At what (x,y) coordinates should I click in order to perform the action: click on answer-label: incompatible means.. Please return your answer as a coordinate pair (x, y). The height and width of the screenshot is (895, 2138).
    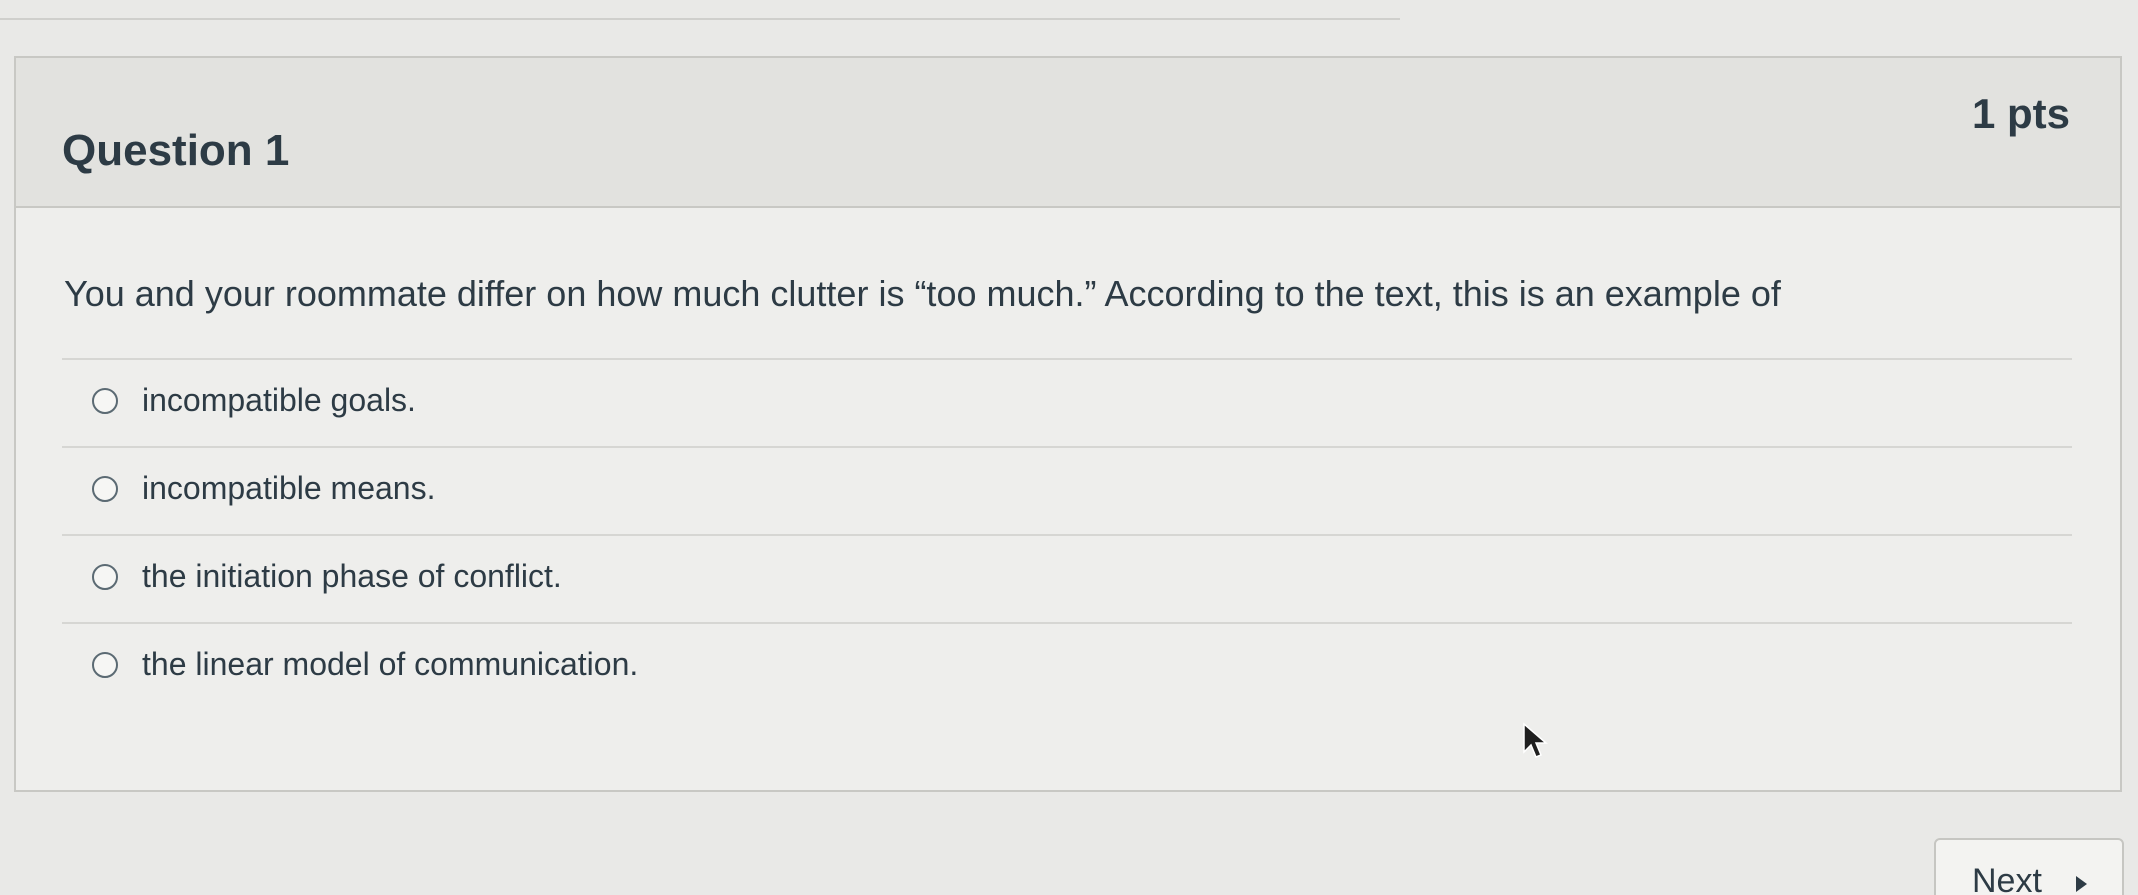
    Looking at the image, I should click on (288, 488).